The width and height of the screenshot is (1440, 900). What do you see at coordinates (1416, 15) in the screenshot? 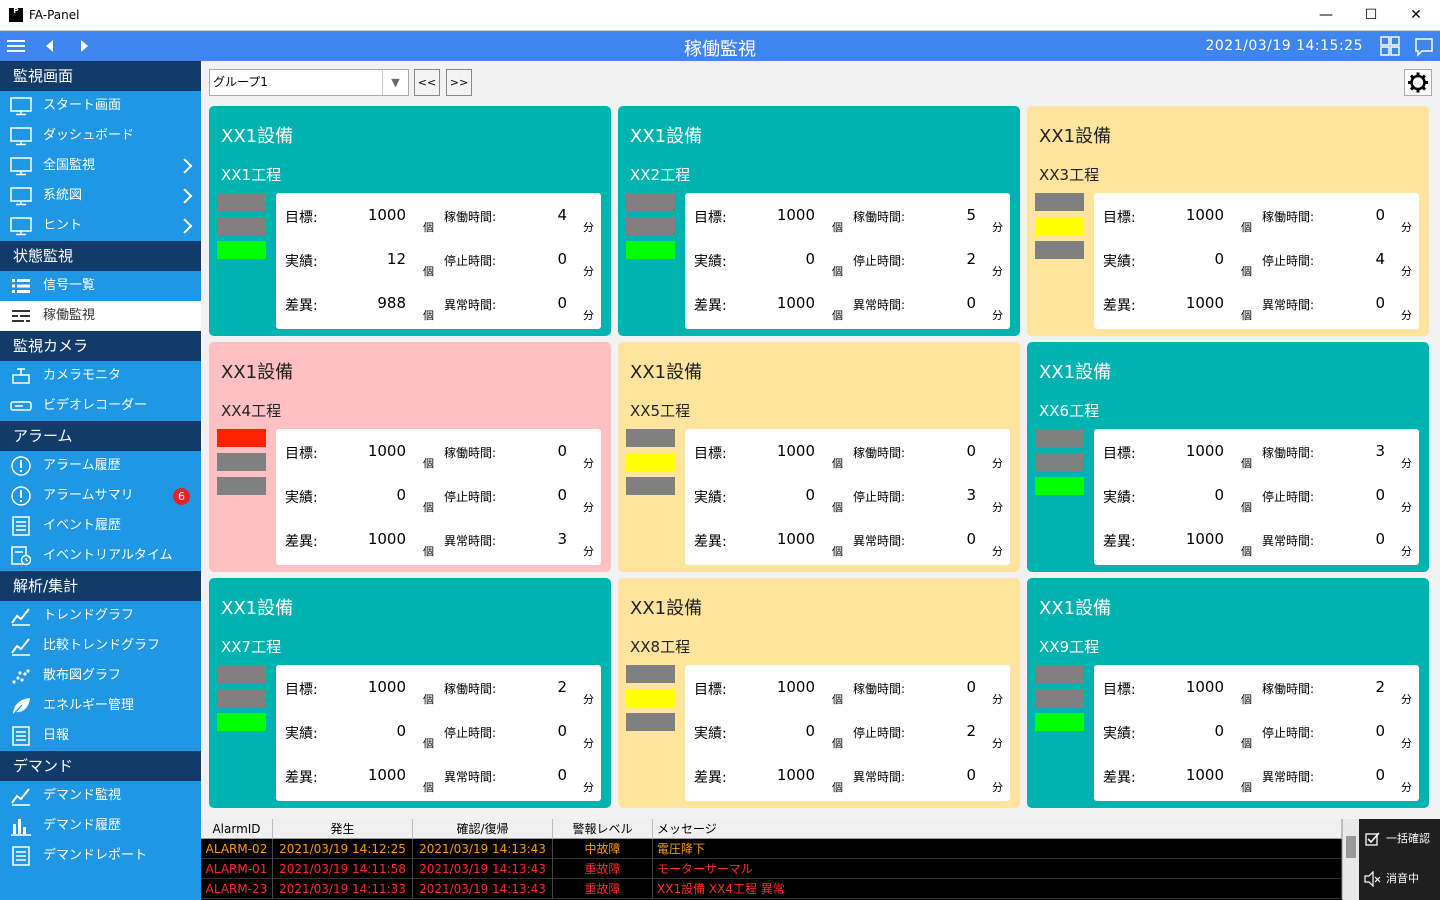
I see `close-button: ✕` at bounding box center [1416, 15].